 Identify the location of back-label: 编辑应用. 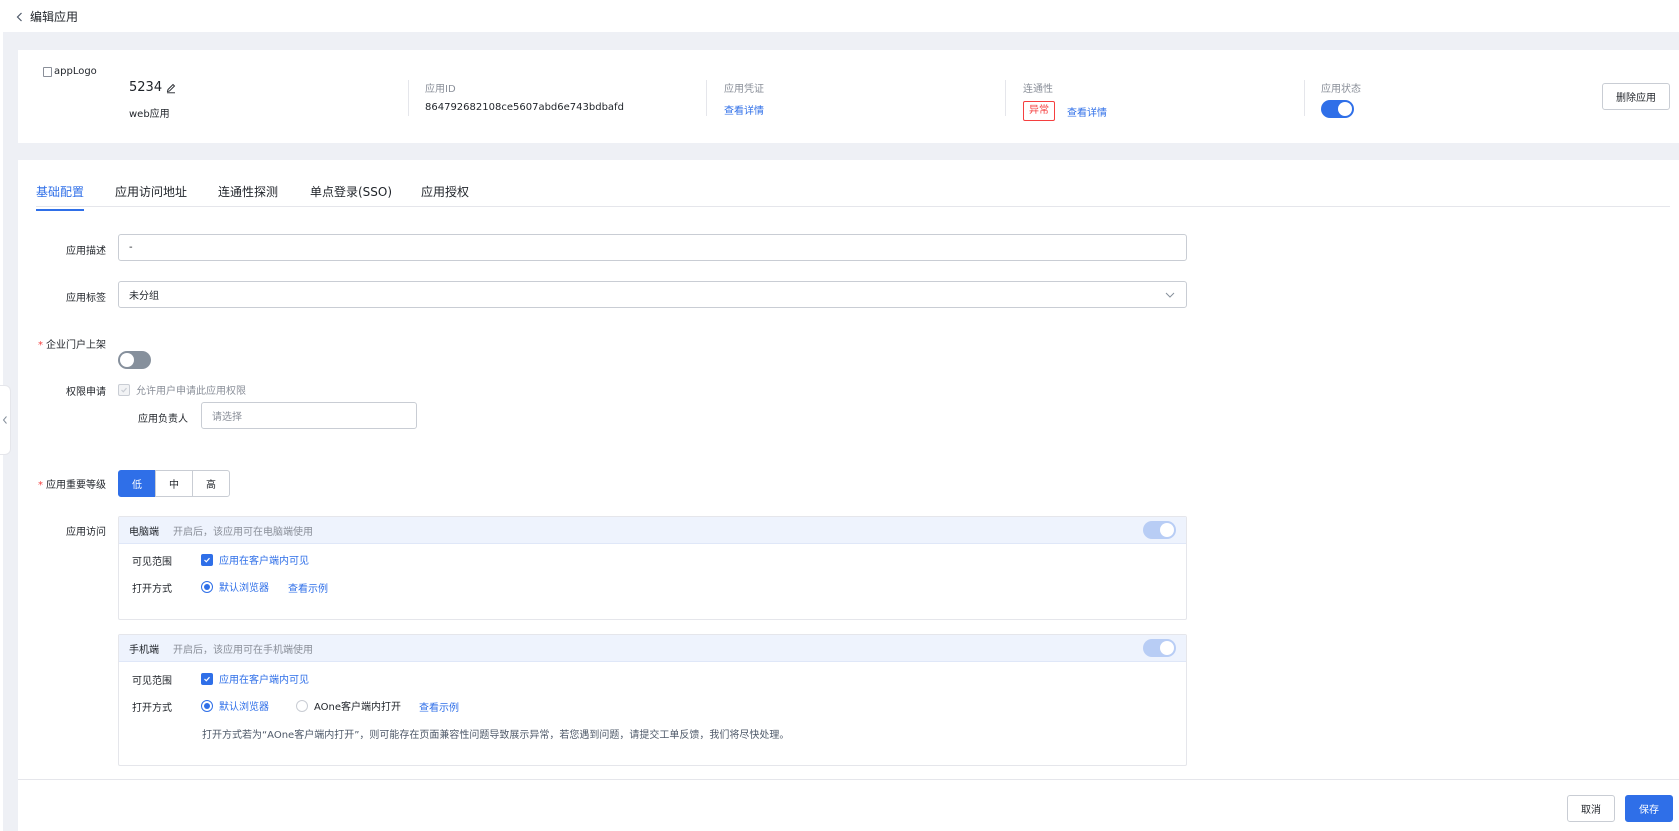
(54, 17).